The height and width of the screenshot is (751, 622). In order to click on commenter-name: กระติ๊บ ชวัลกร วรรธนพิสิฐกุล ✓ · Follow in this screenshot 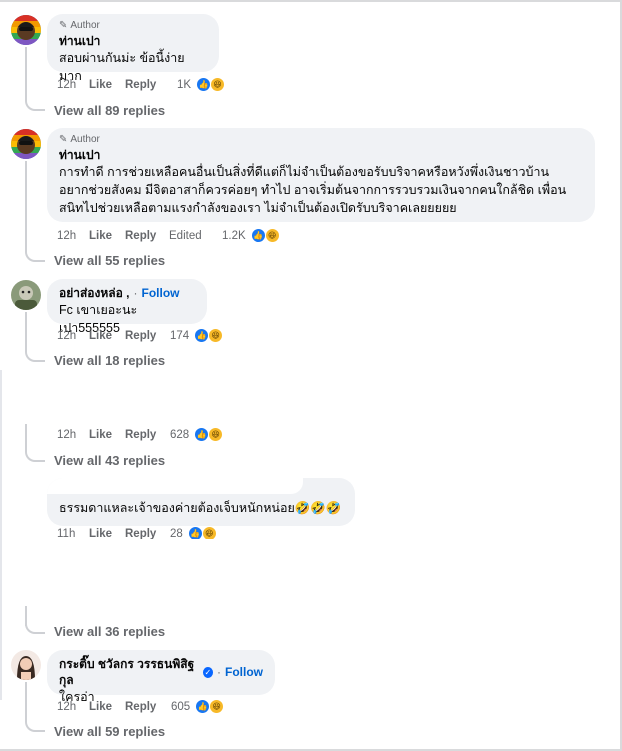, I will do `click(161, 672)`.